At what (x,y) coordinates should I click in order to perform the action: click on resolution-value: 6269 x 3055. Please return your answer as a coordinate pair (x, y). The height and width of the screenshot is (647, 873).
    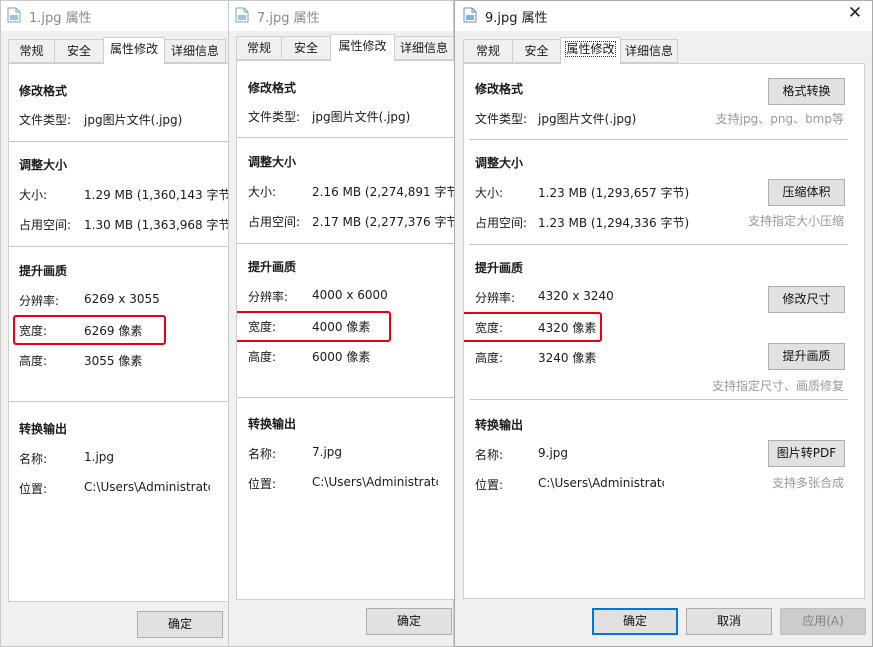
    Looking at the image, I should click on (122, 299).